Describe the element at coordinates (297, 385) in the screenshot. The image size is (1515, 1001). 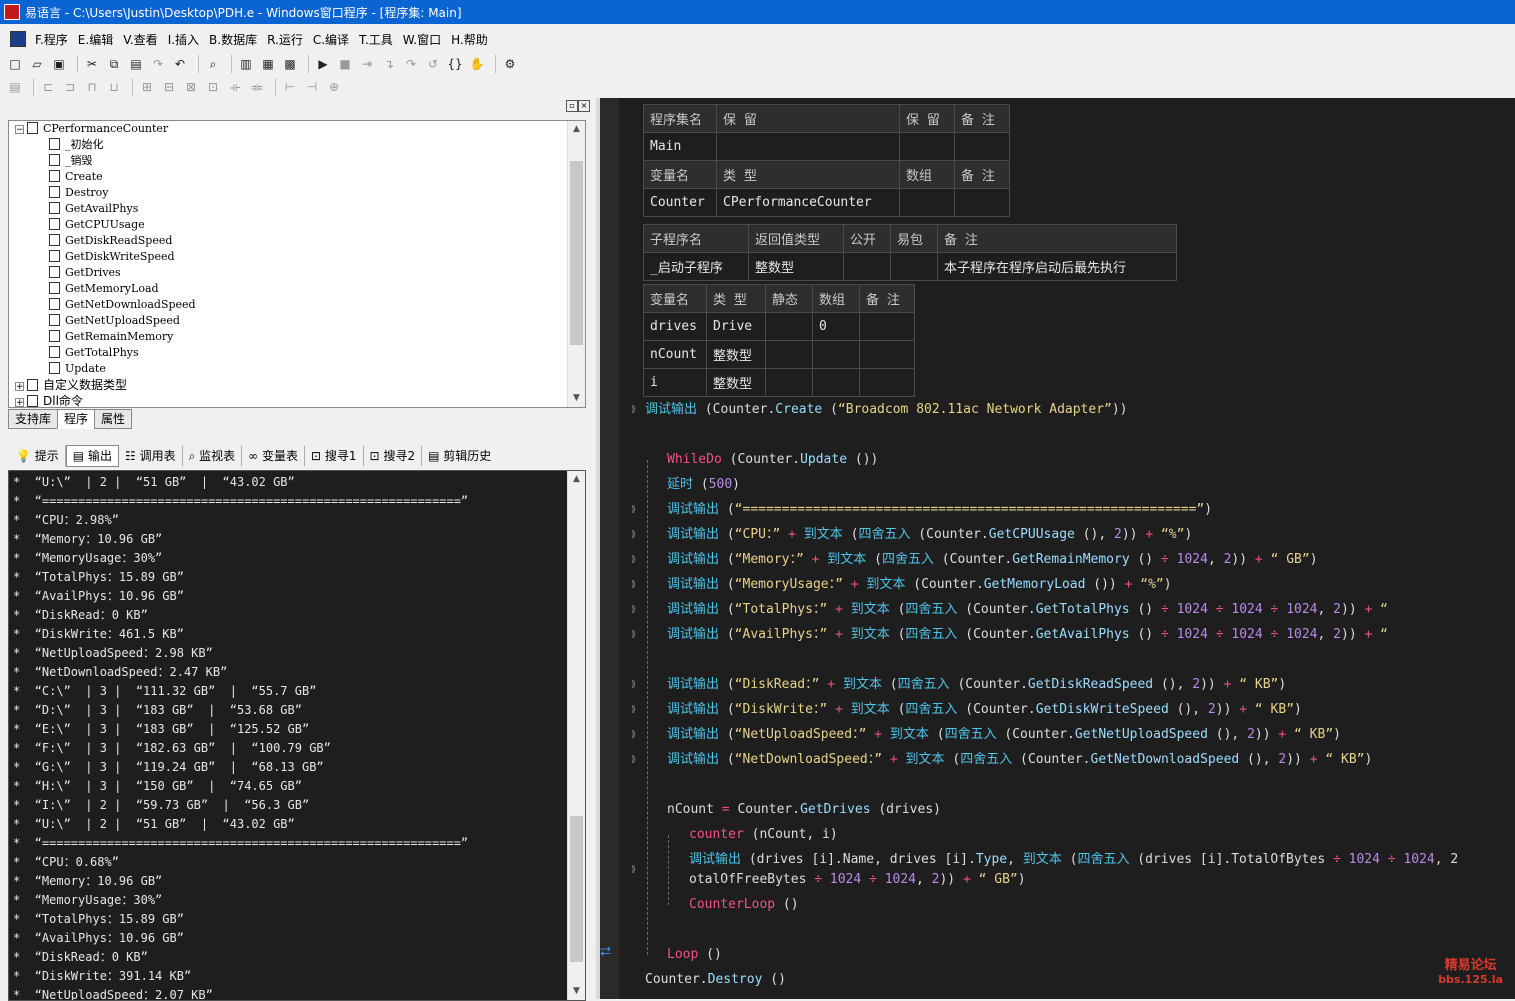
I see `tree-custom-types: + 自定义数据类型` at that location.